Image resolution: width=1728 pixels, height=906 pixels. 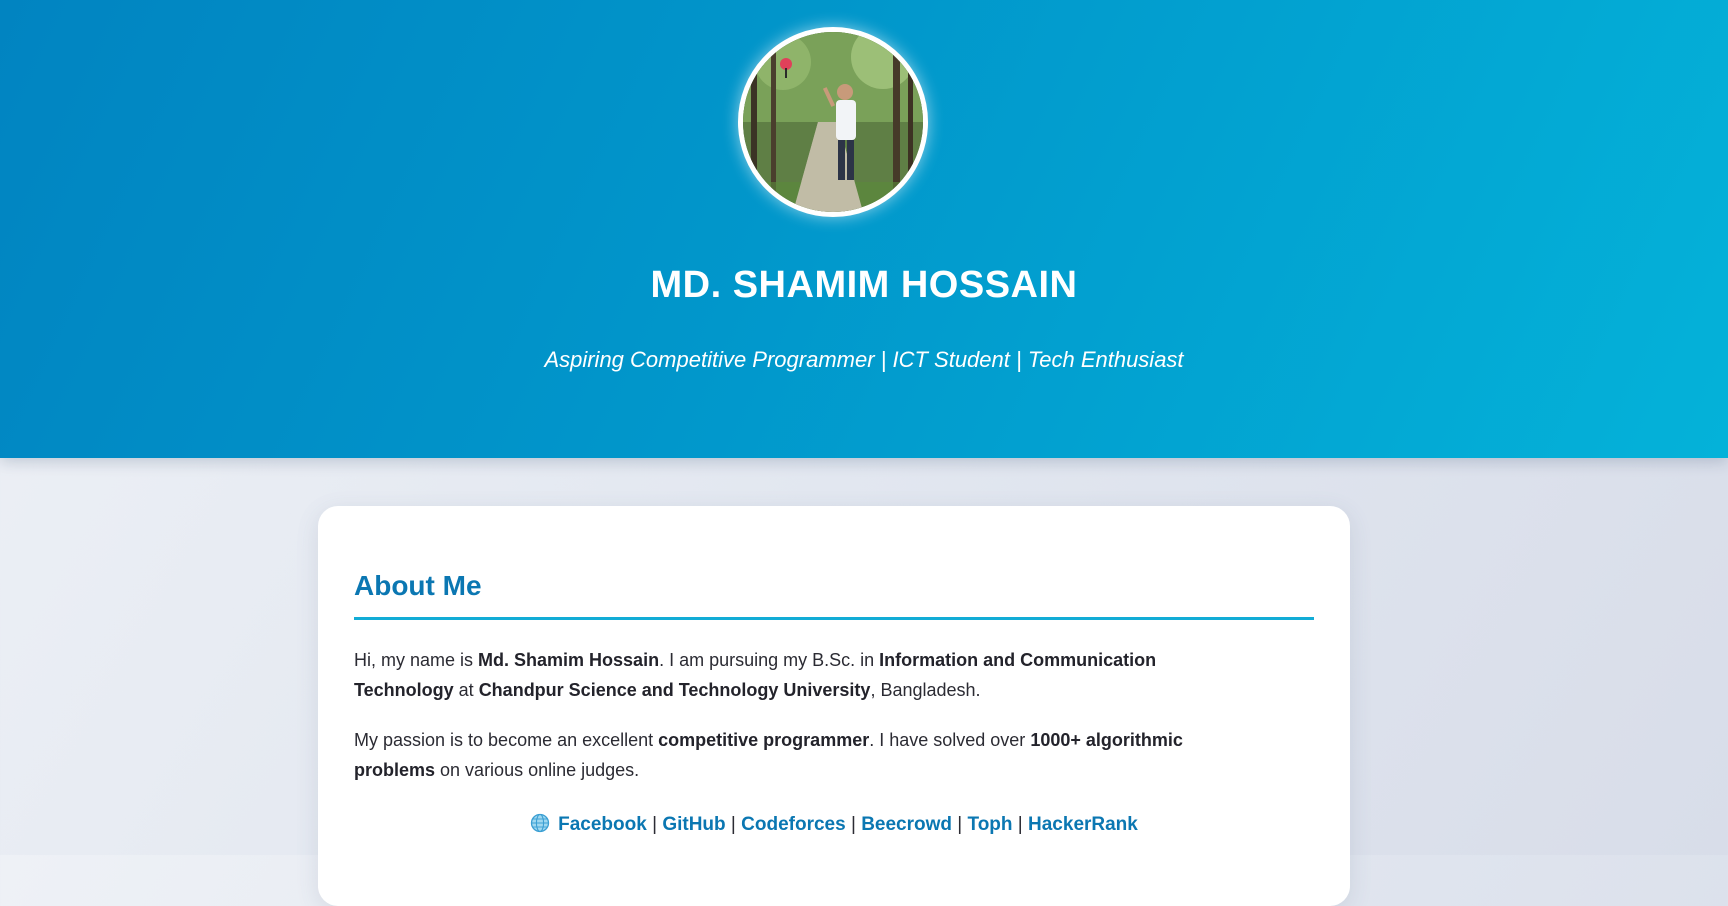 I want to click on bold-name: Md. Shamim Hossain, so click(x=569, y=660).